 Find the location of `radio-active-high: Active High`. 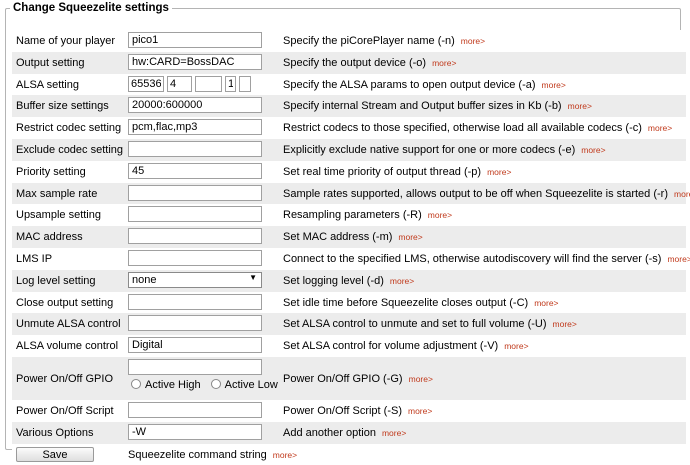

radio-active-high: Active High is located at coordinates (166, 384).